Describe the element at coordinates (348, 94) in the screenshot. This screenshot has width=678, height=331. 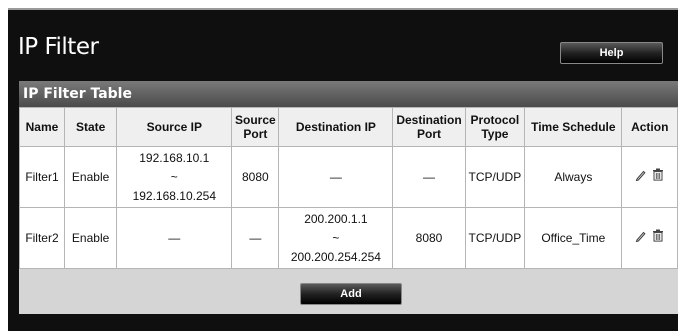
I see `panel-title: IP Filter Table` at that location.